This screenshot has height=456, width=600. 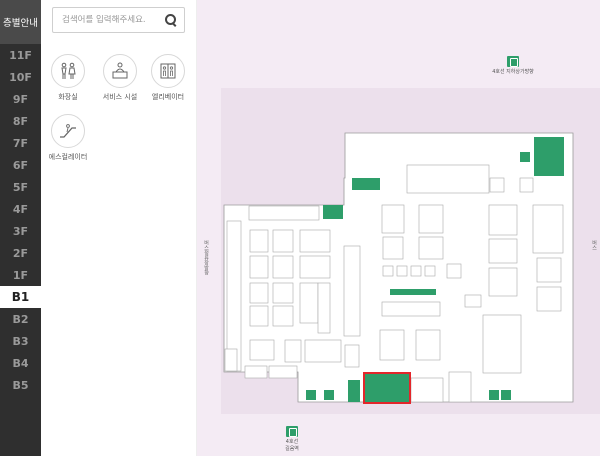 I want to click on facility-escalator: 에스컬레이터, so click(x=68, y=138).